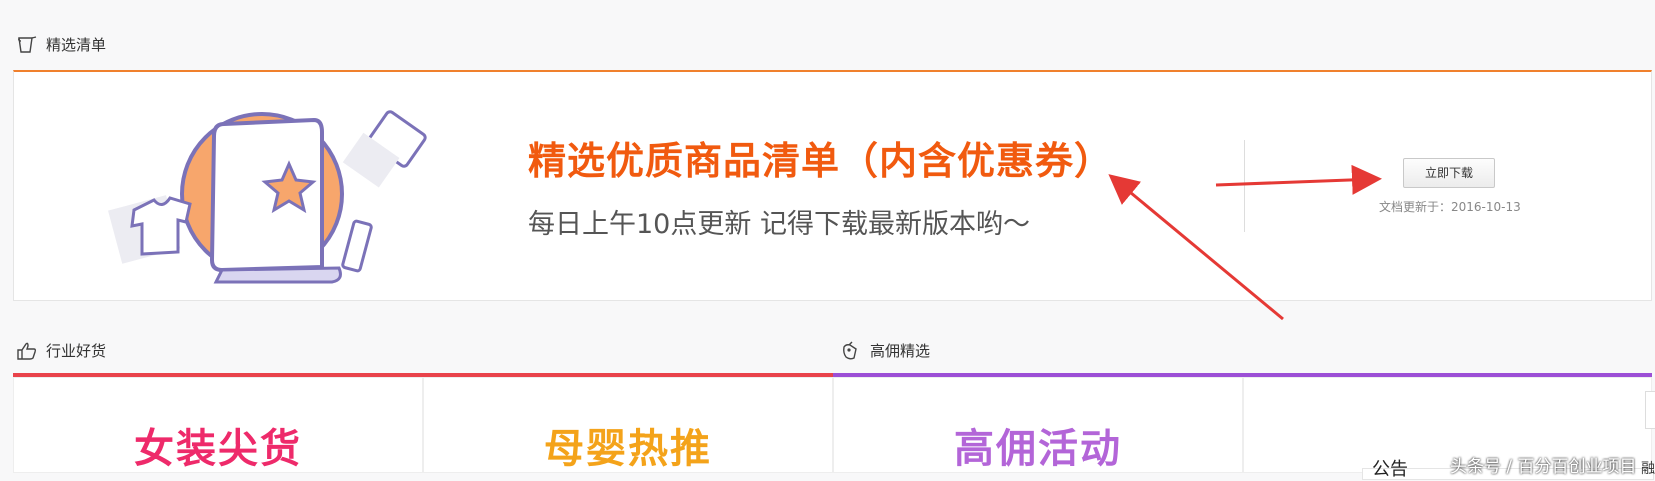  Describe the element at coordinates (1390, 469) in the screenshot. I see `notice-label: 公告` at that location.